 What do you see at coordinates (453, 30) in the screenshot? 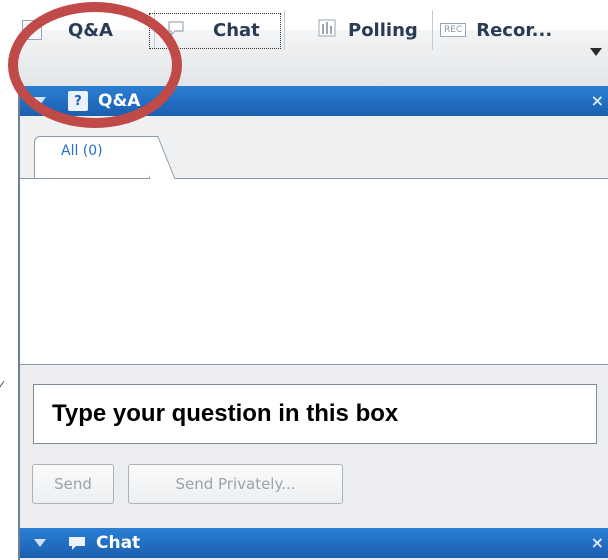
I see `record-icon: REC` at bounding box center [453, 30].